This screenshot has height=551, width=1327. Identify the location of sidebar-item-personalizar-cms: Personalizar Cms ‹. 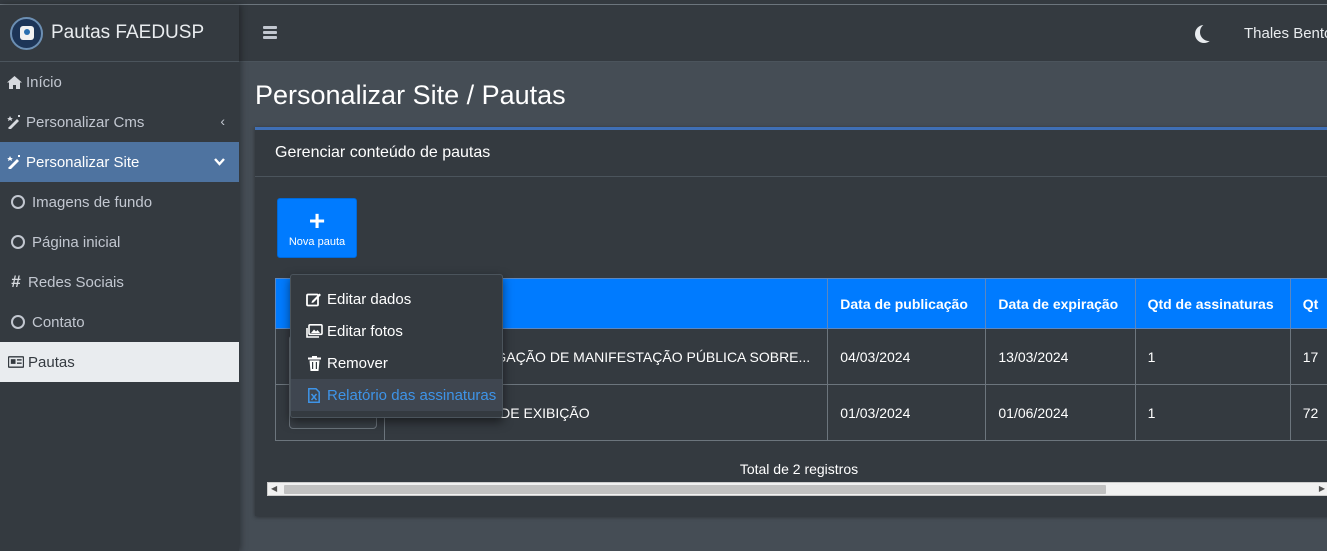
(119, 122).